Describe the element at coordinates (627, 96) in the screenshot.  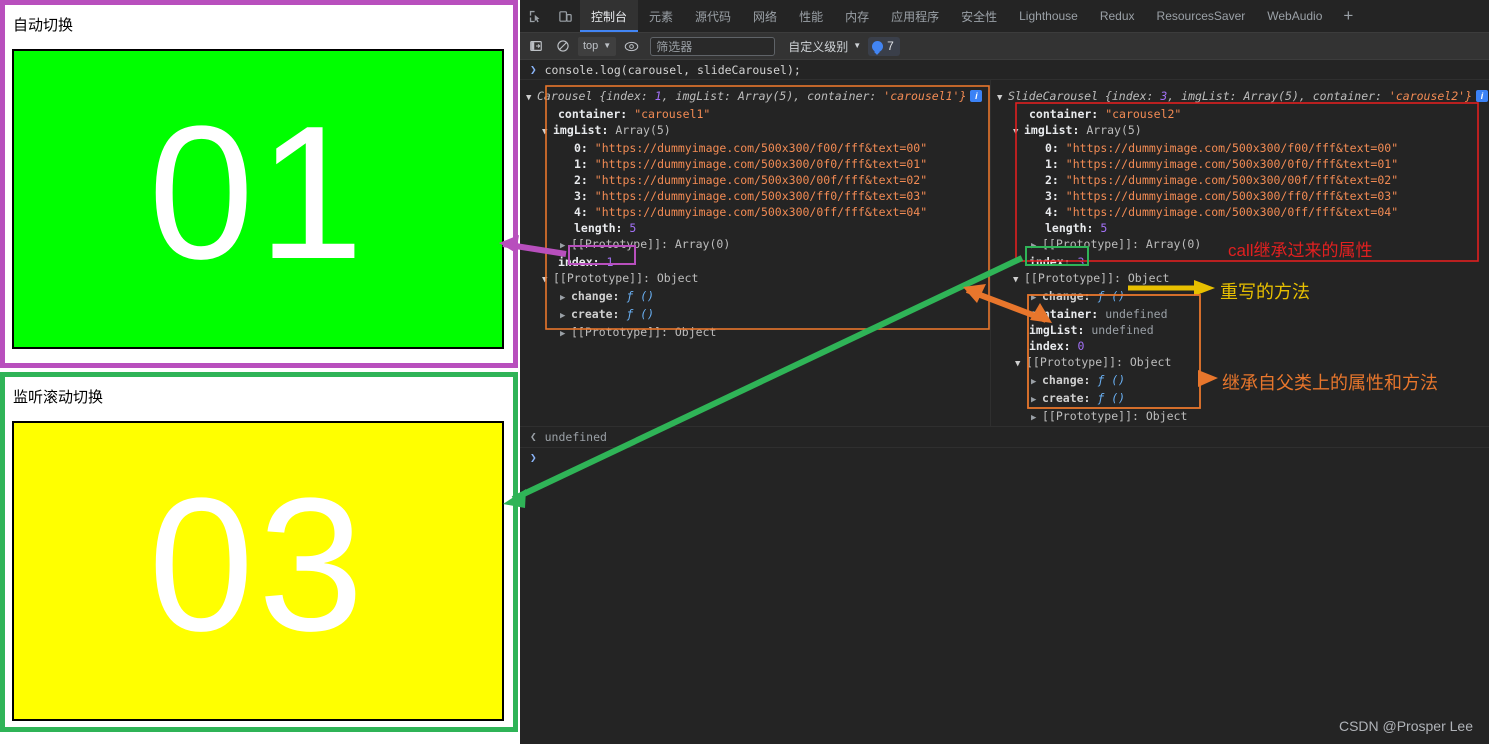
I see `left-summary-index-key: index:` at that location.